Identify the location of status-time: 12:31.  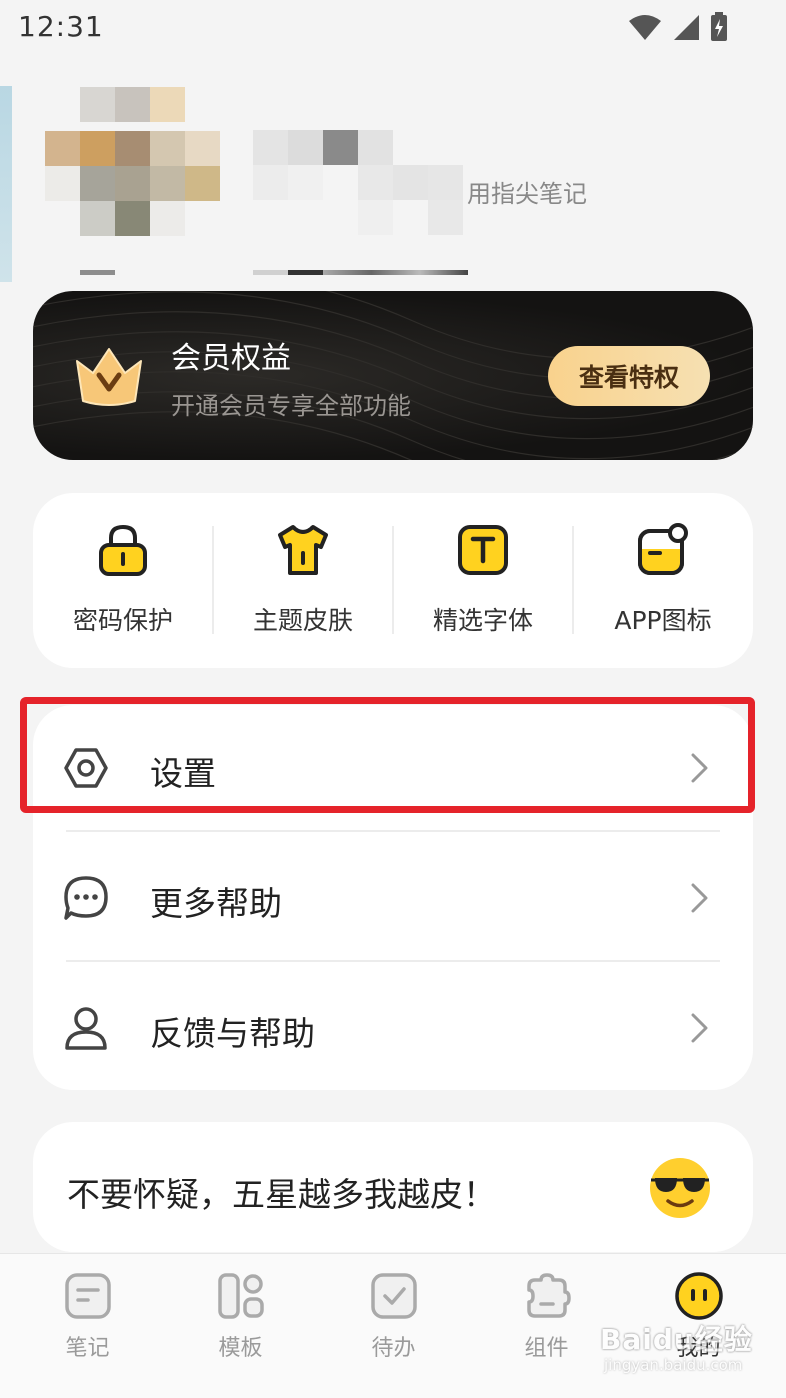
(61, 26).